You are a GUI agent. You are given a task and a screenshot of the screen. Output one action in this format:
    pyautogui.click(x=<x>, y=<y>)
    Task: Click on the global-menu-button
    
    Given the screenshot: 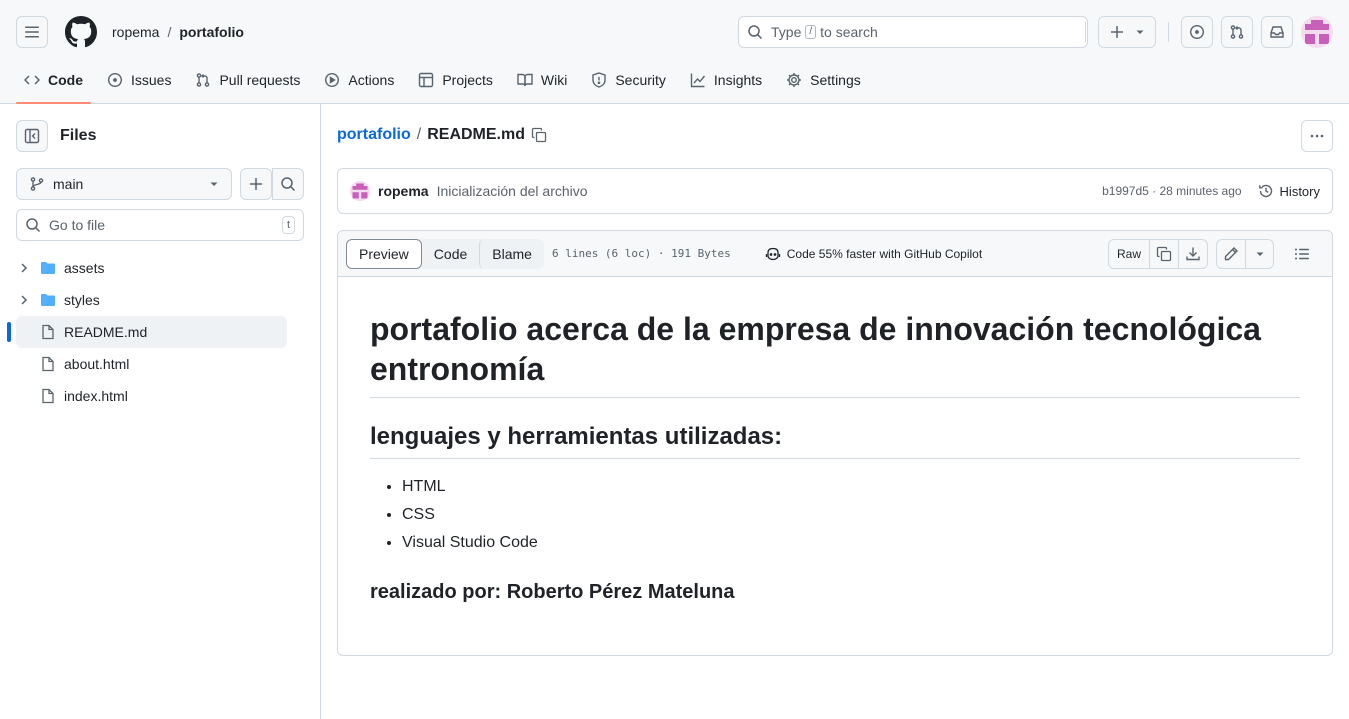 What is the action you would take?
    pyautogui.click(x=32, y=32)
    